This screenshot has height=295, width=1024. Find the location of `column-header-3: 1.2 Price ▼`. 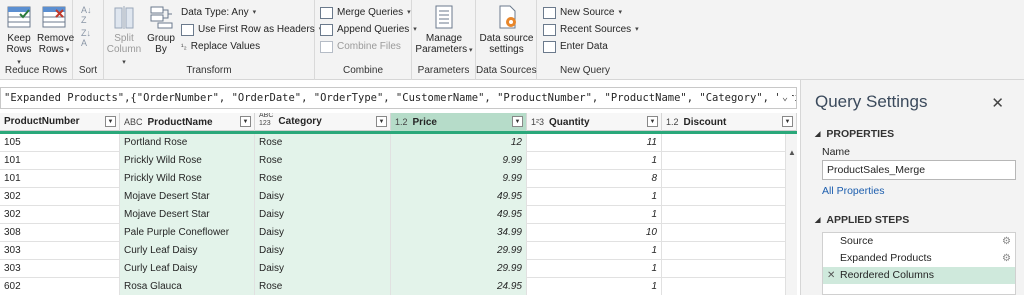

column-header-3: 1.2 Price ▼ is located at coordinates (459, 122).